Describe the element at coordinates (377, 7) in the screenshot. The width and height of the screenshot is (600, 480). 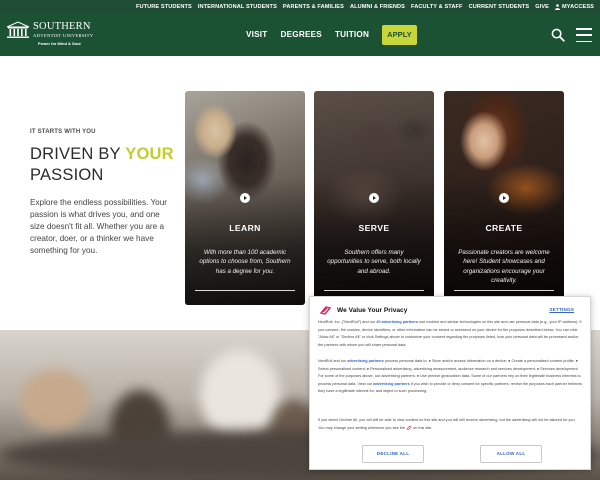
I see `utility-link-alumni-friends: ALUMNI & FRIENDS` at that location.